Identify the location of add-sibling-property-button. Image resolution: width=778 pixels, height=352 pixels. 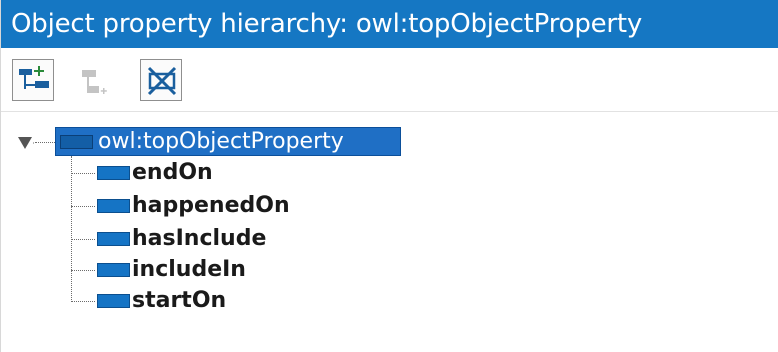
(96, 80).